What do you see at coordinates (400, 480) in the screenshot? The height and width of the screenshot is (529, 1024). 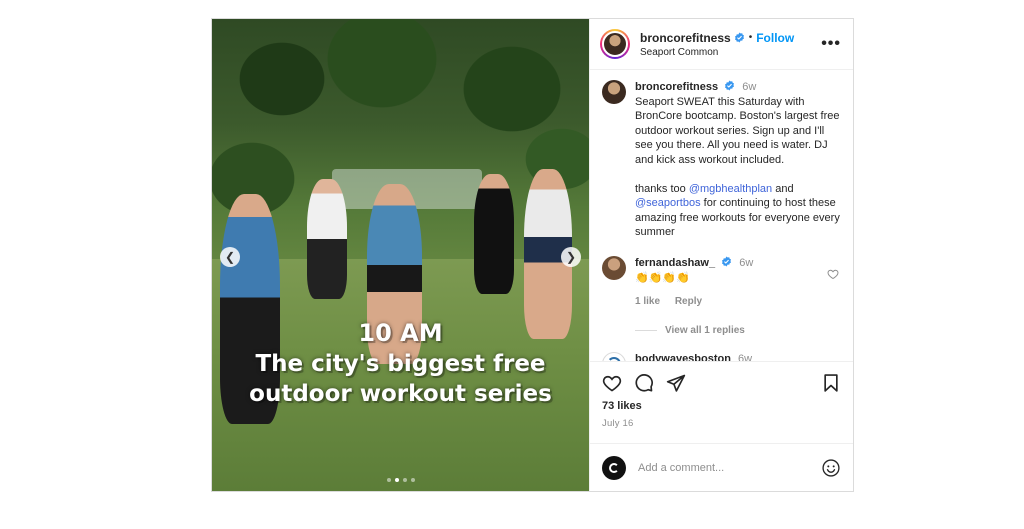 I see `carousel-dots` at bounding box center [400, 480].